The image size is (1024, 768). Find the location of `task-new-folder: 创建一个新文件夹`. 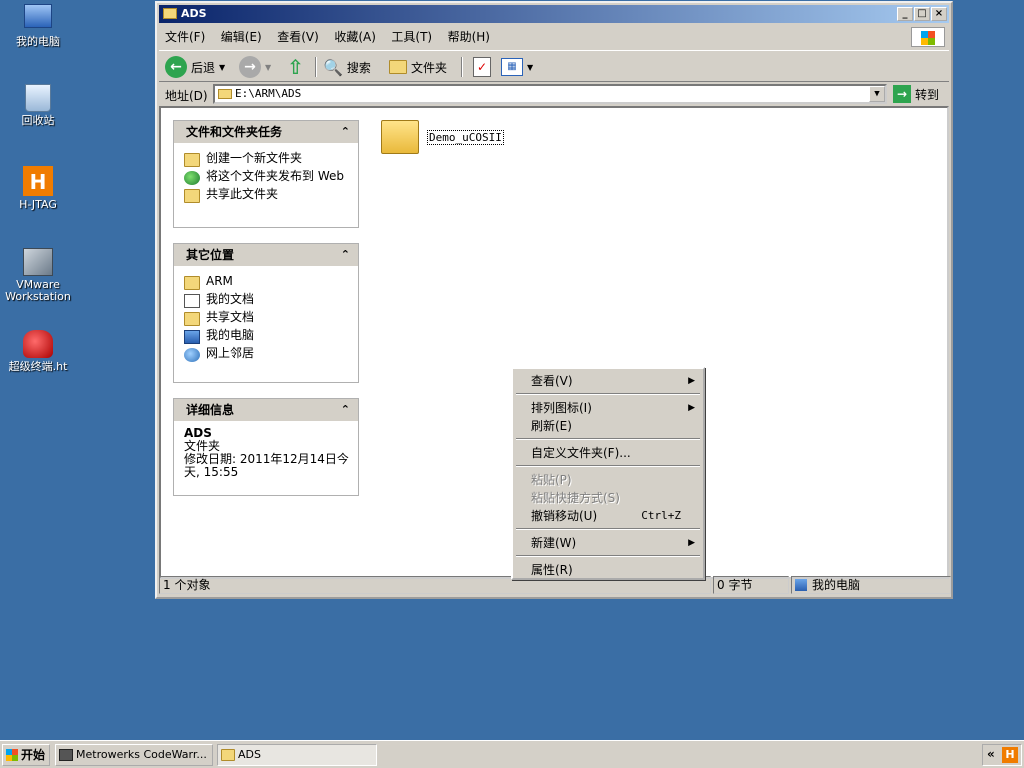

task-new-folder: 创建一个新文件夹 is located at coordinates (267, 159).